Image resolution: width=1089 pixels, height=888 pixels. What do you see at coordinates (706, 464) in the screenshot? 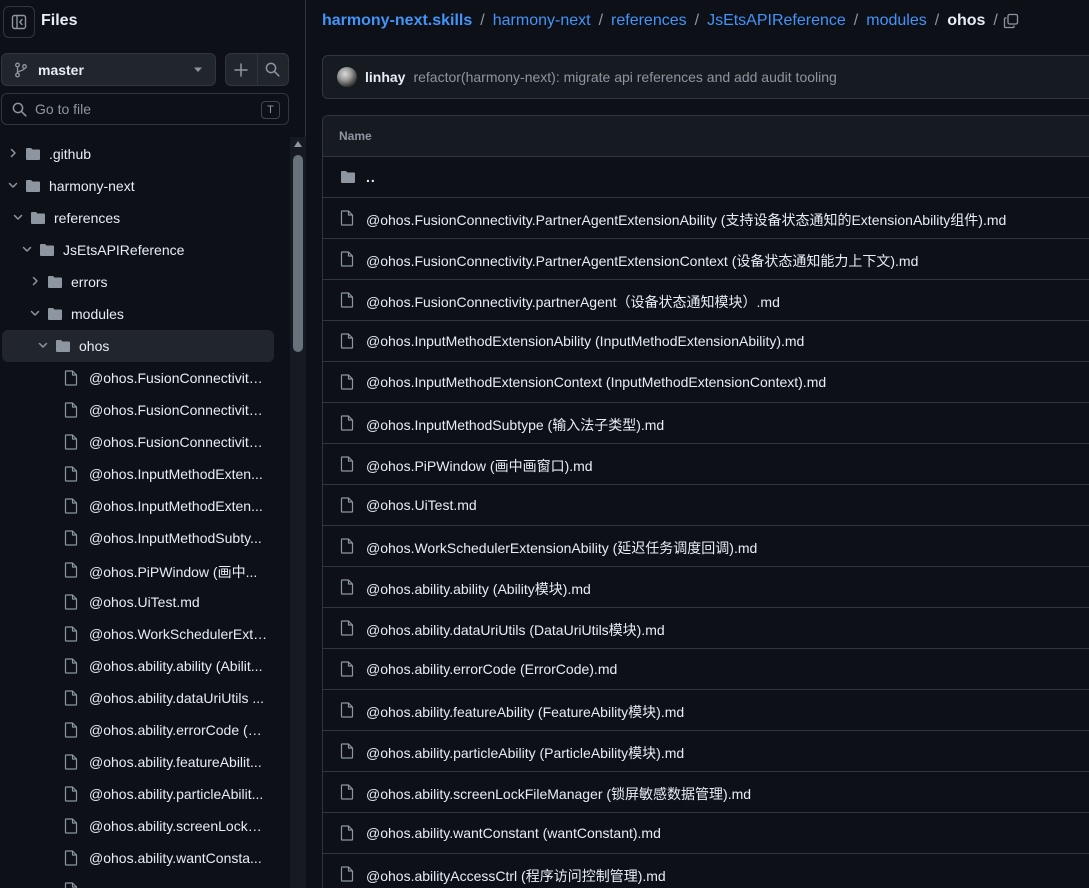
I see `table-row: @ohos.PiPWindow (画中画窗口).md` at bounding box center [706, 464].